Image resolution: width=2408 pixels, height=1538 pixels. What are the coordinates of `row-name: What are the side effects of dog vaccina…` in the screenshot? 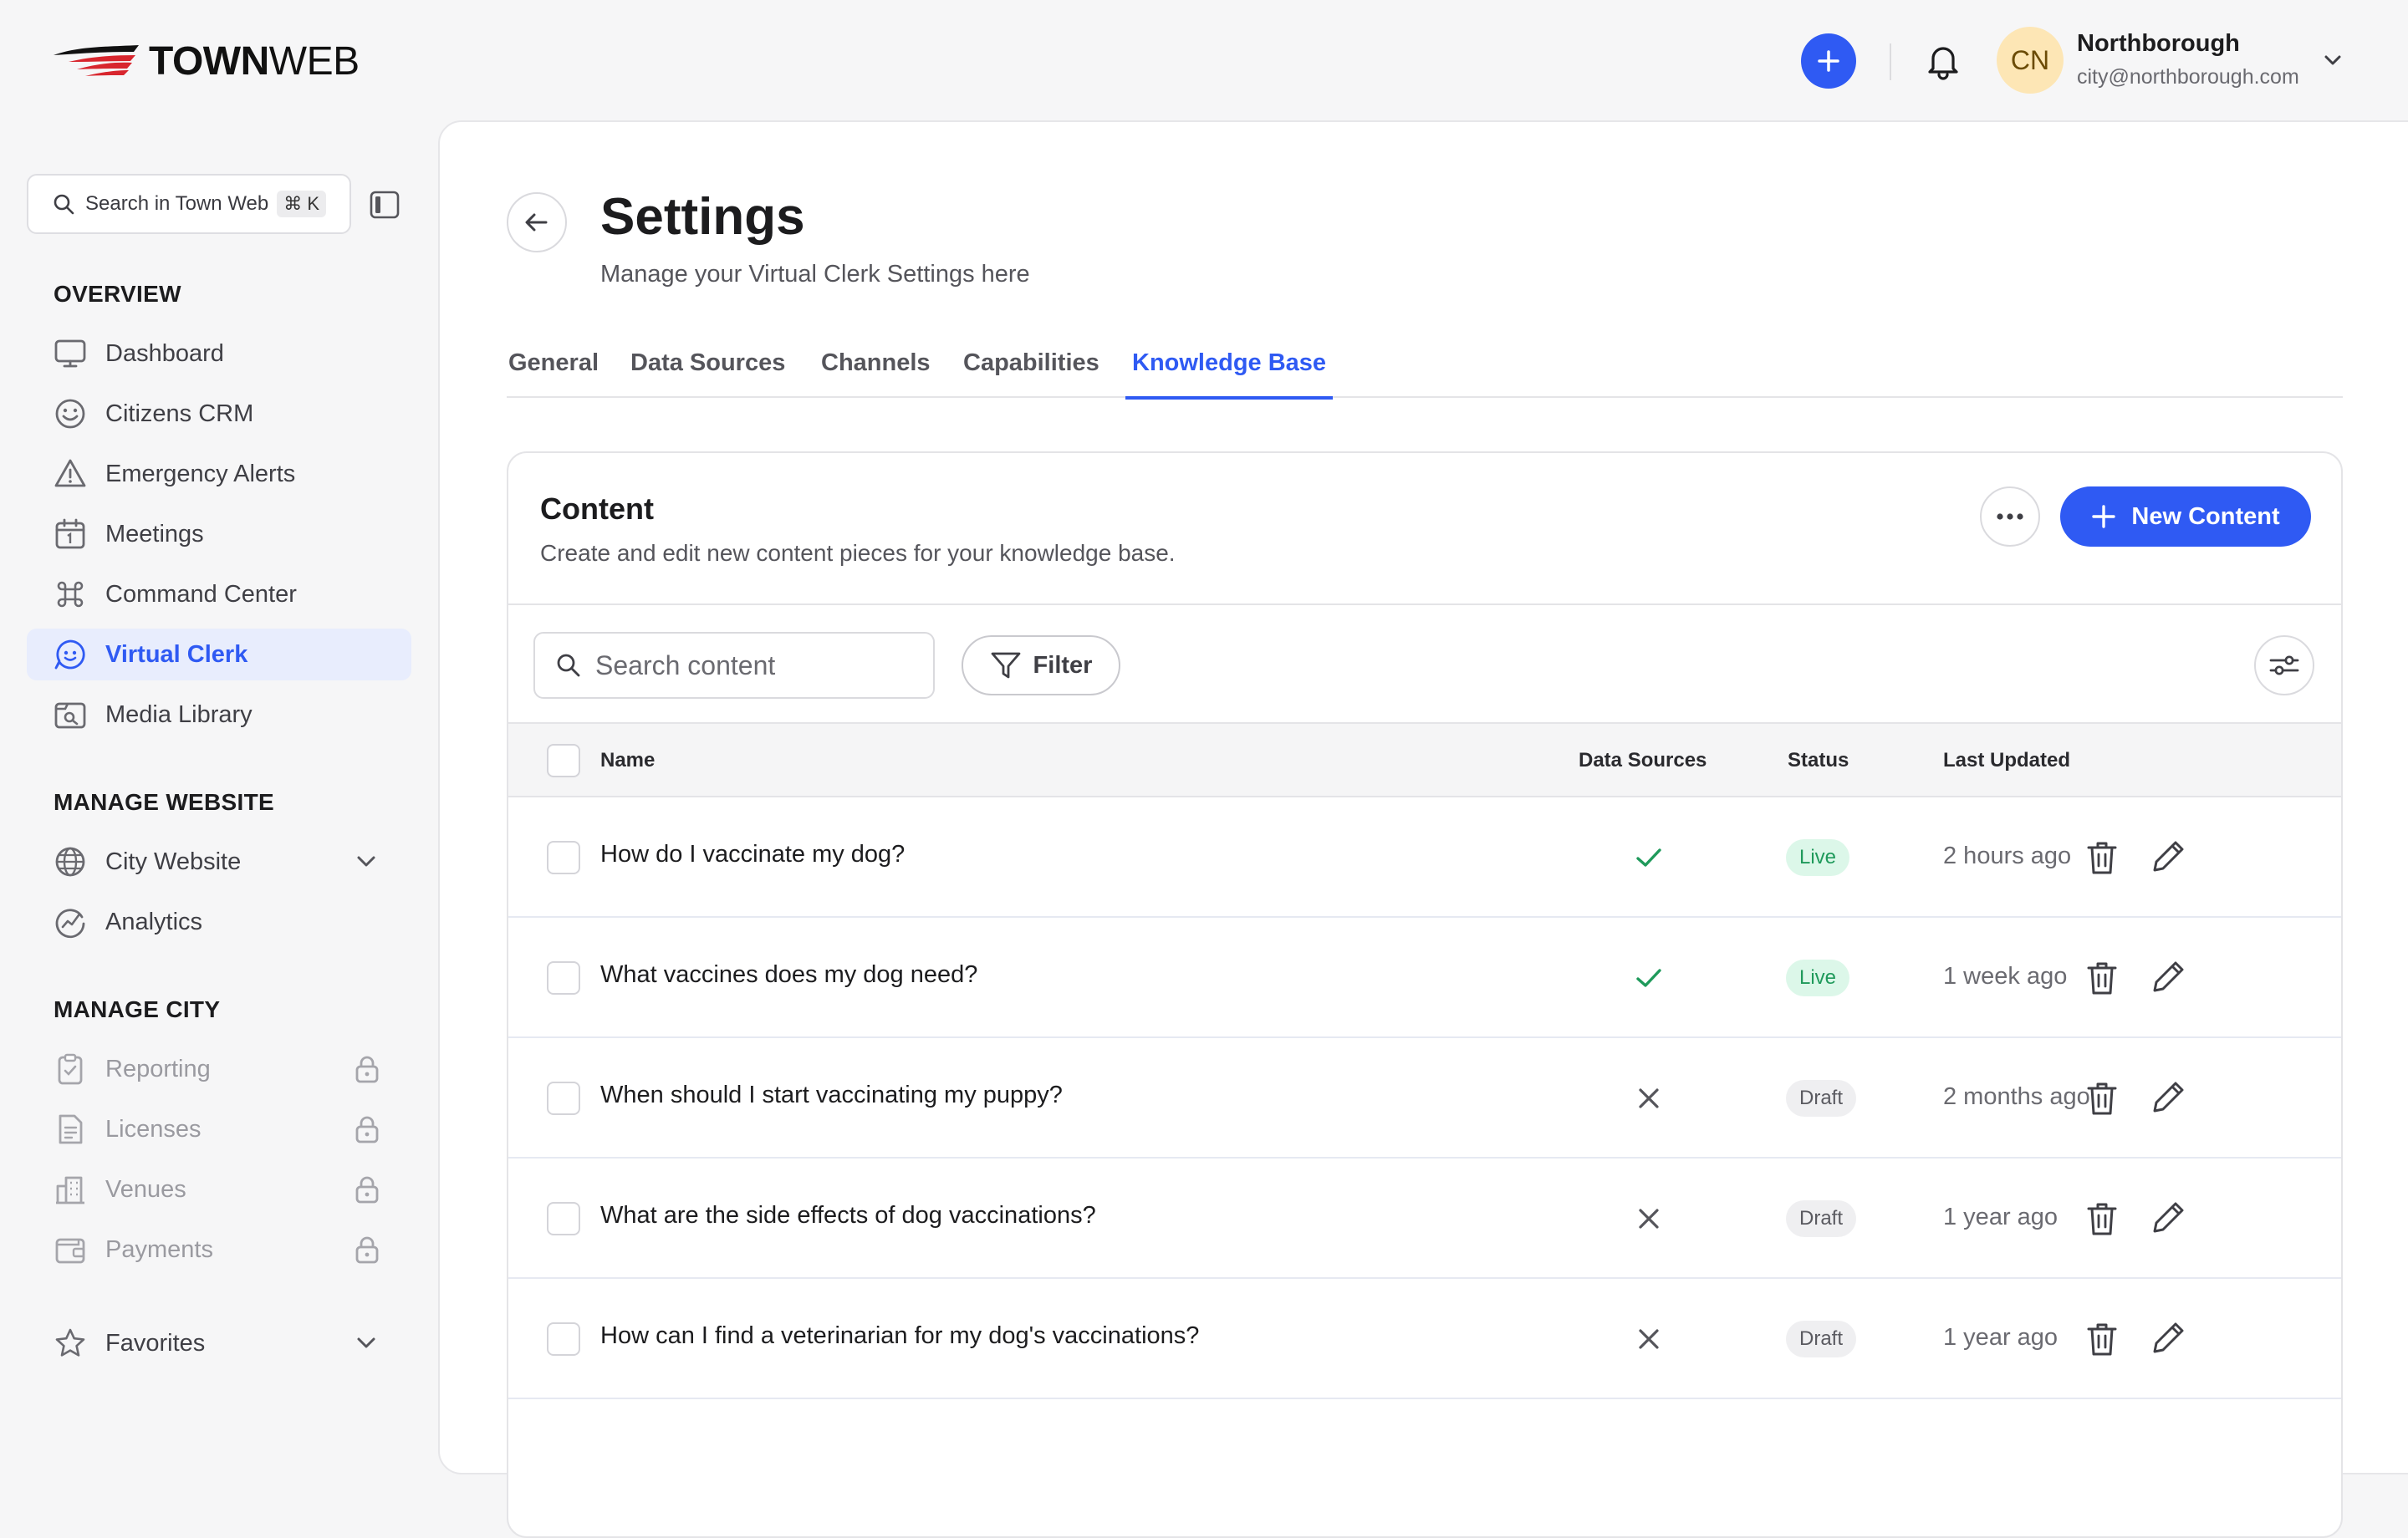 It's located at (848, 1216).